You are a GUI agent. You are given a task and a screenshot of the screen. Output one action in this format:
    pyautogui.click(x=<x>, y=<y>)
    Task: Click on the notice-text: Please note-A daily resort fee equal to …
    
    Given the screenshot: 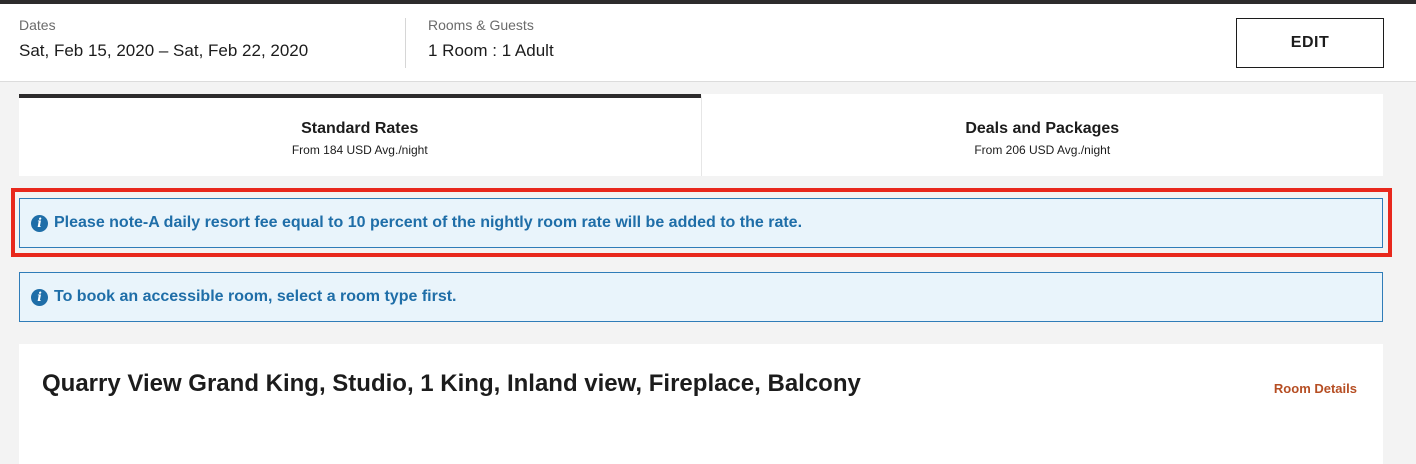 What is the action you would take?
    pyautogui.click(x=428, y=222)
    